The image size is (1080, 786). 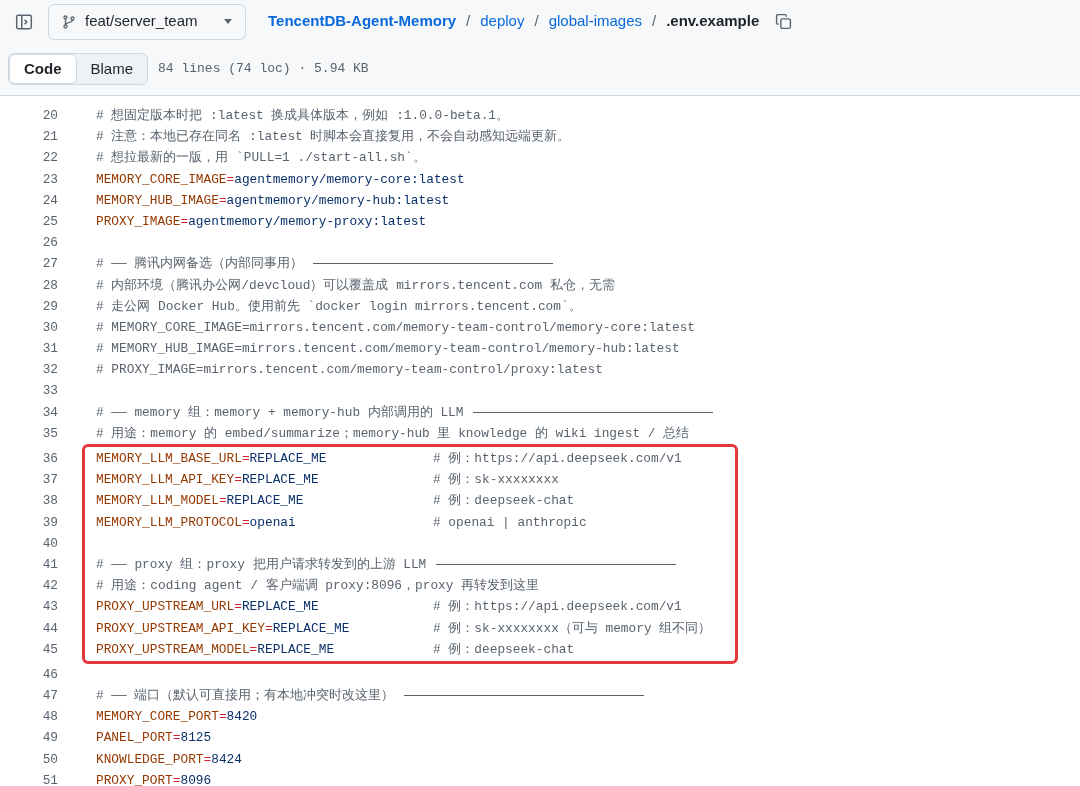 I want to click on line-number: 32, so click(x=49, y=370).